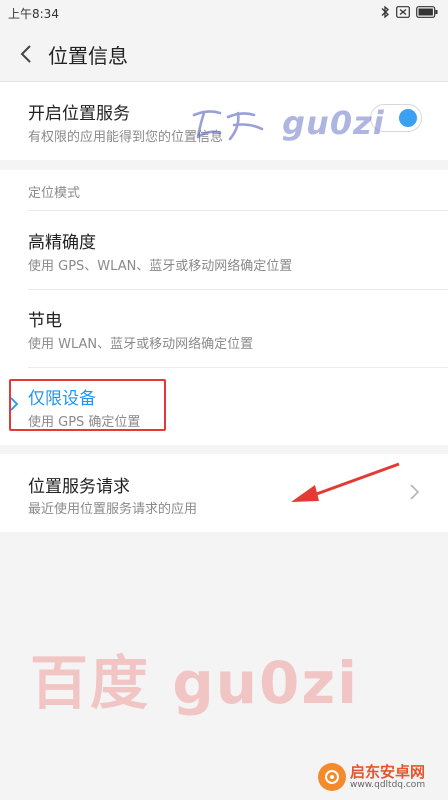 This screenshot has width=448, height=800. I want to click on location-requests-title: 位置服务请求, so click(79, 487).